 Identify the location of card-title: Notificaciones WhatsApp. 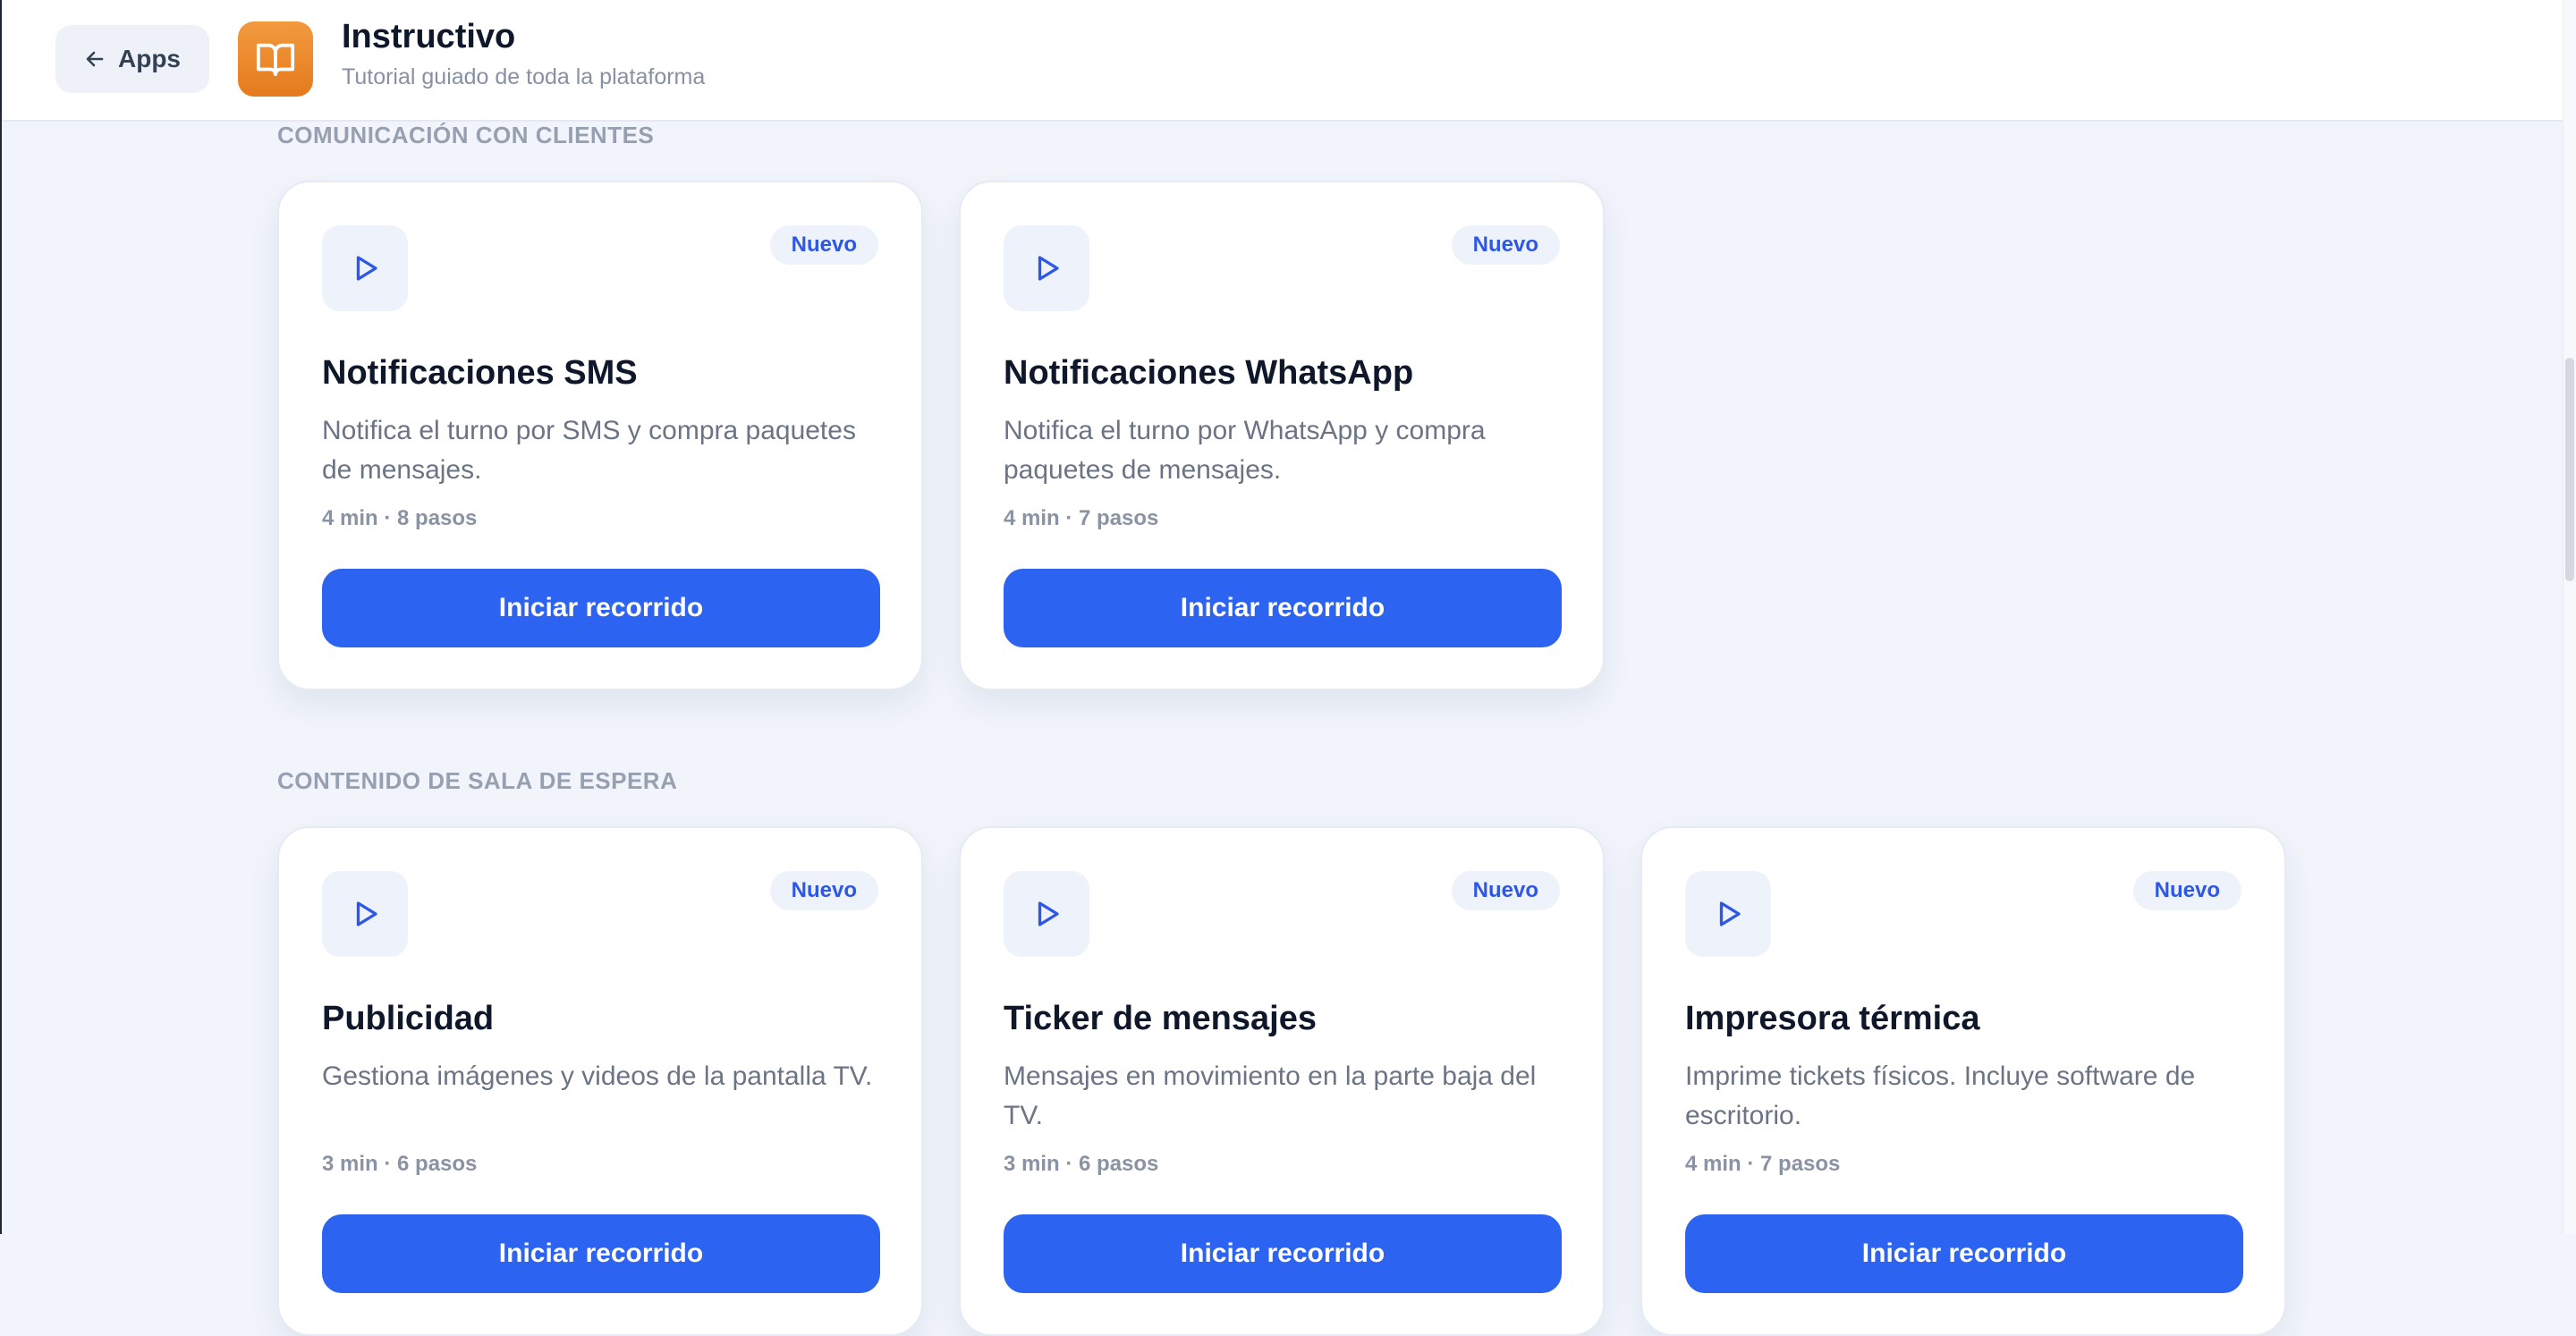
(1209, 373).